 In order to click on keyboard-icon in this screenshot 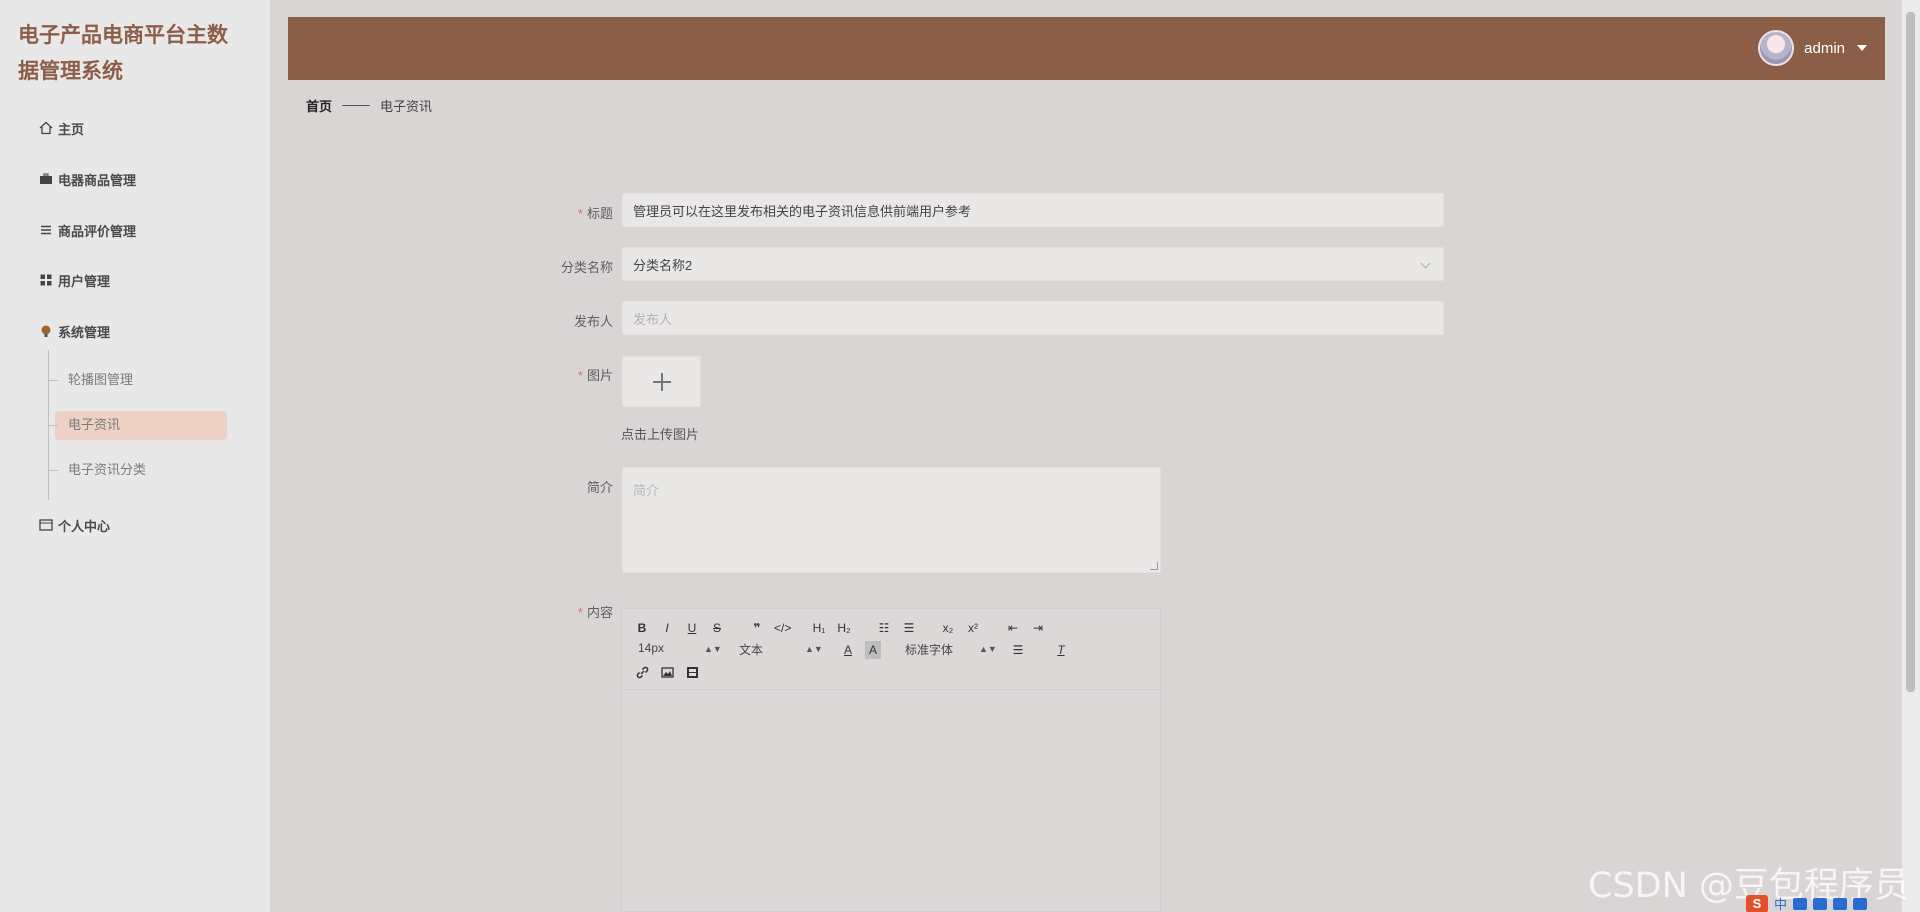, I will do `click(1820, 903)`.